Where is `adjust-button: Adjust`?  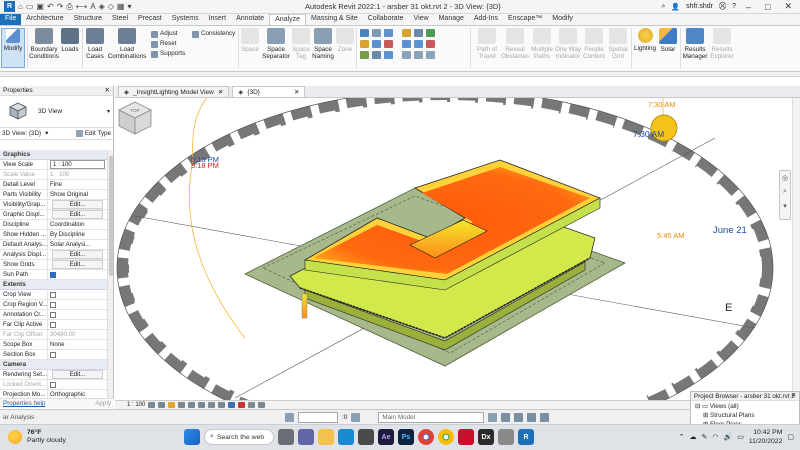 adjust-button: Adjust is located at coordinates (168, 34).